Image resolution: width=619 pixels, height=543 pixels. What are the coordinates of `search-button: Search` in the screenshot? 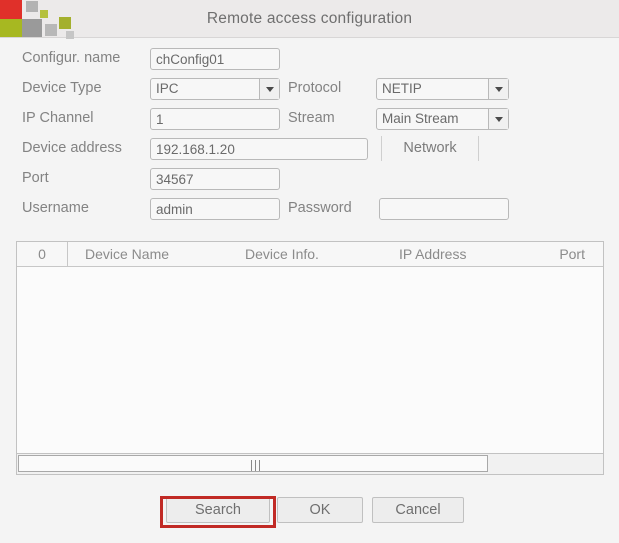 It's located at (218, 510).